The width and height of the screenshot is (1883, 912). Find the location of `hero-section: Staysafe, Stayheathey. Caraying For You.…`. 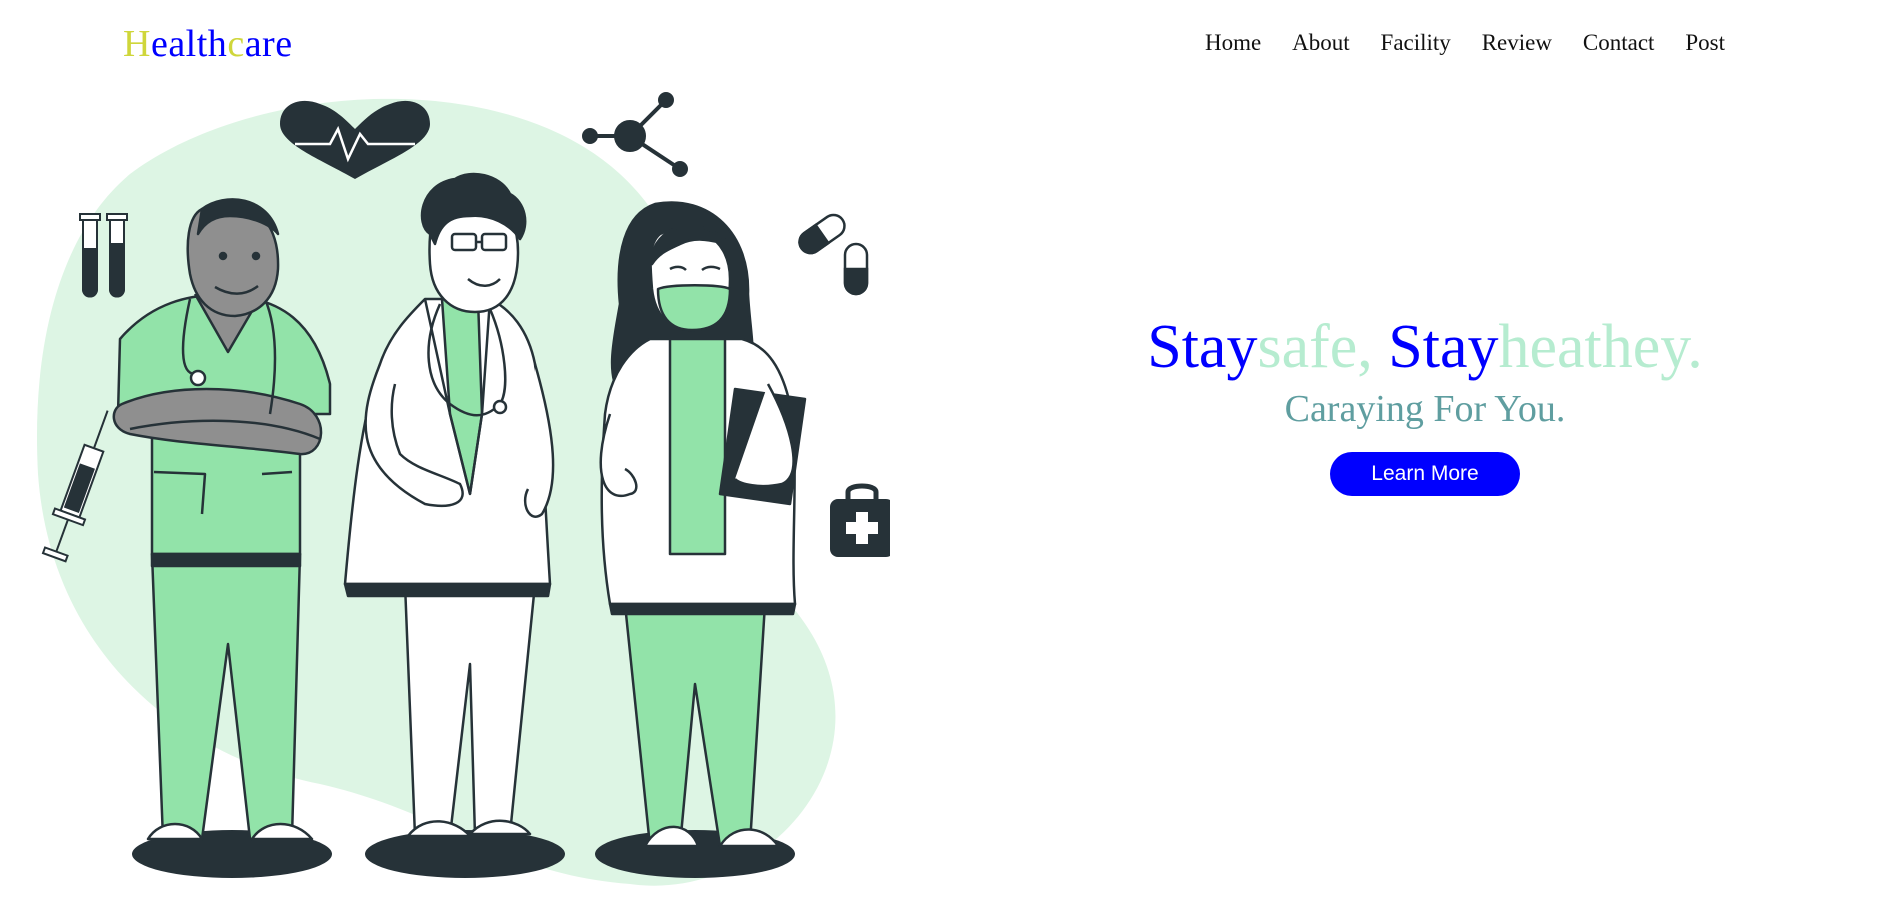

hero-section: Staysafe, Stayheathey. Caraying For You.… is located at coordinates (1425, 403).